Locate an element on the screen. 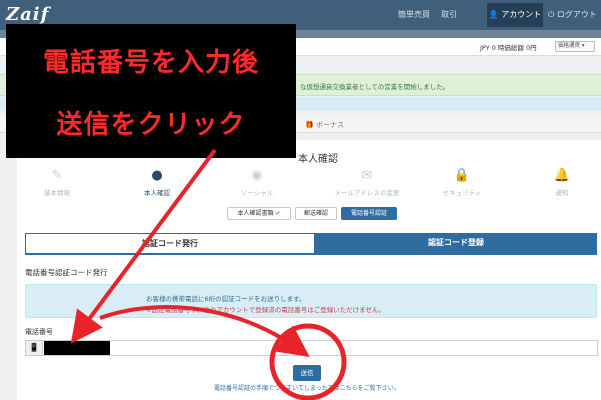 The image size is (601, 400). step-notification: 🔔 通知 is located at coordinates (561, 182).